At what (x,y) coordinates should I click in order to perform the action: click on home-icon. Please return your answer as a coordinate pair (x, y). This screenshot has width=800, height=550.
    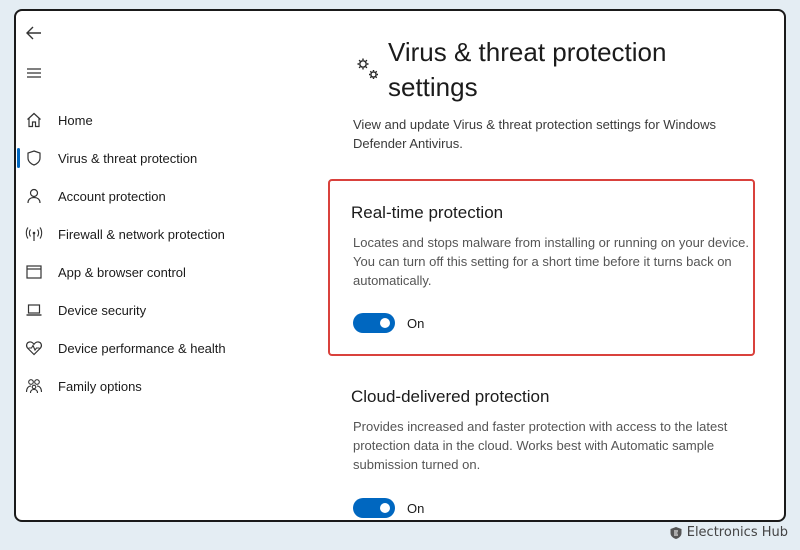
    Looking at the image, I should click on (34, 120).